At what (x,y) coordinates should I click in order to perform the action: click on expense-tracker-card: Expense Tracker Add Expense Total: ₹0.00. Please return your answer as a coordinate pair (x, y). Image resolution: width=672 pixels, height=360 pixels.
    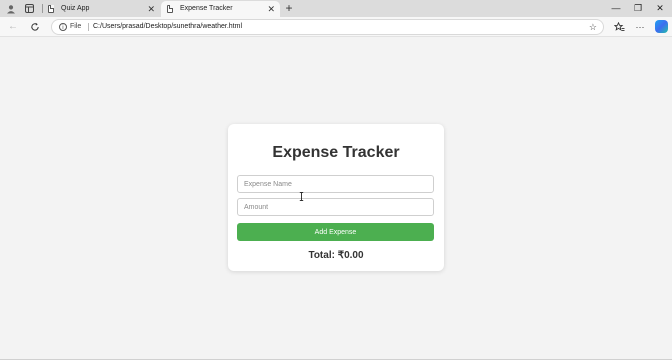
    Looking at the image, I should click on (336, 197).